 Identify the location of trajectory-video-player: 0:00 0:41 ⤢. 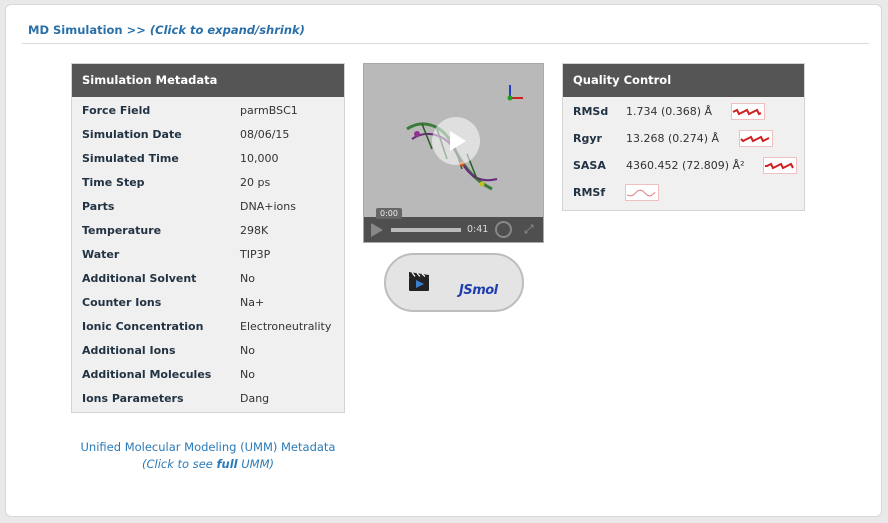
(453, 153).